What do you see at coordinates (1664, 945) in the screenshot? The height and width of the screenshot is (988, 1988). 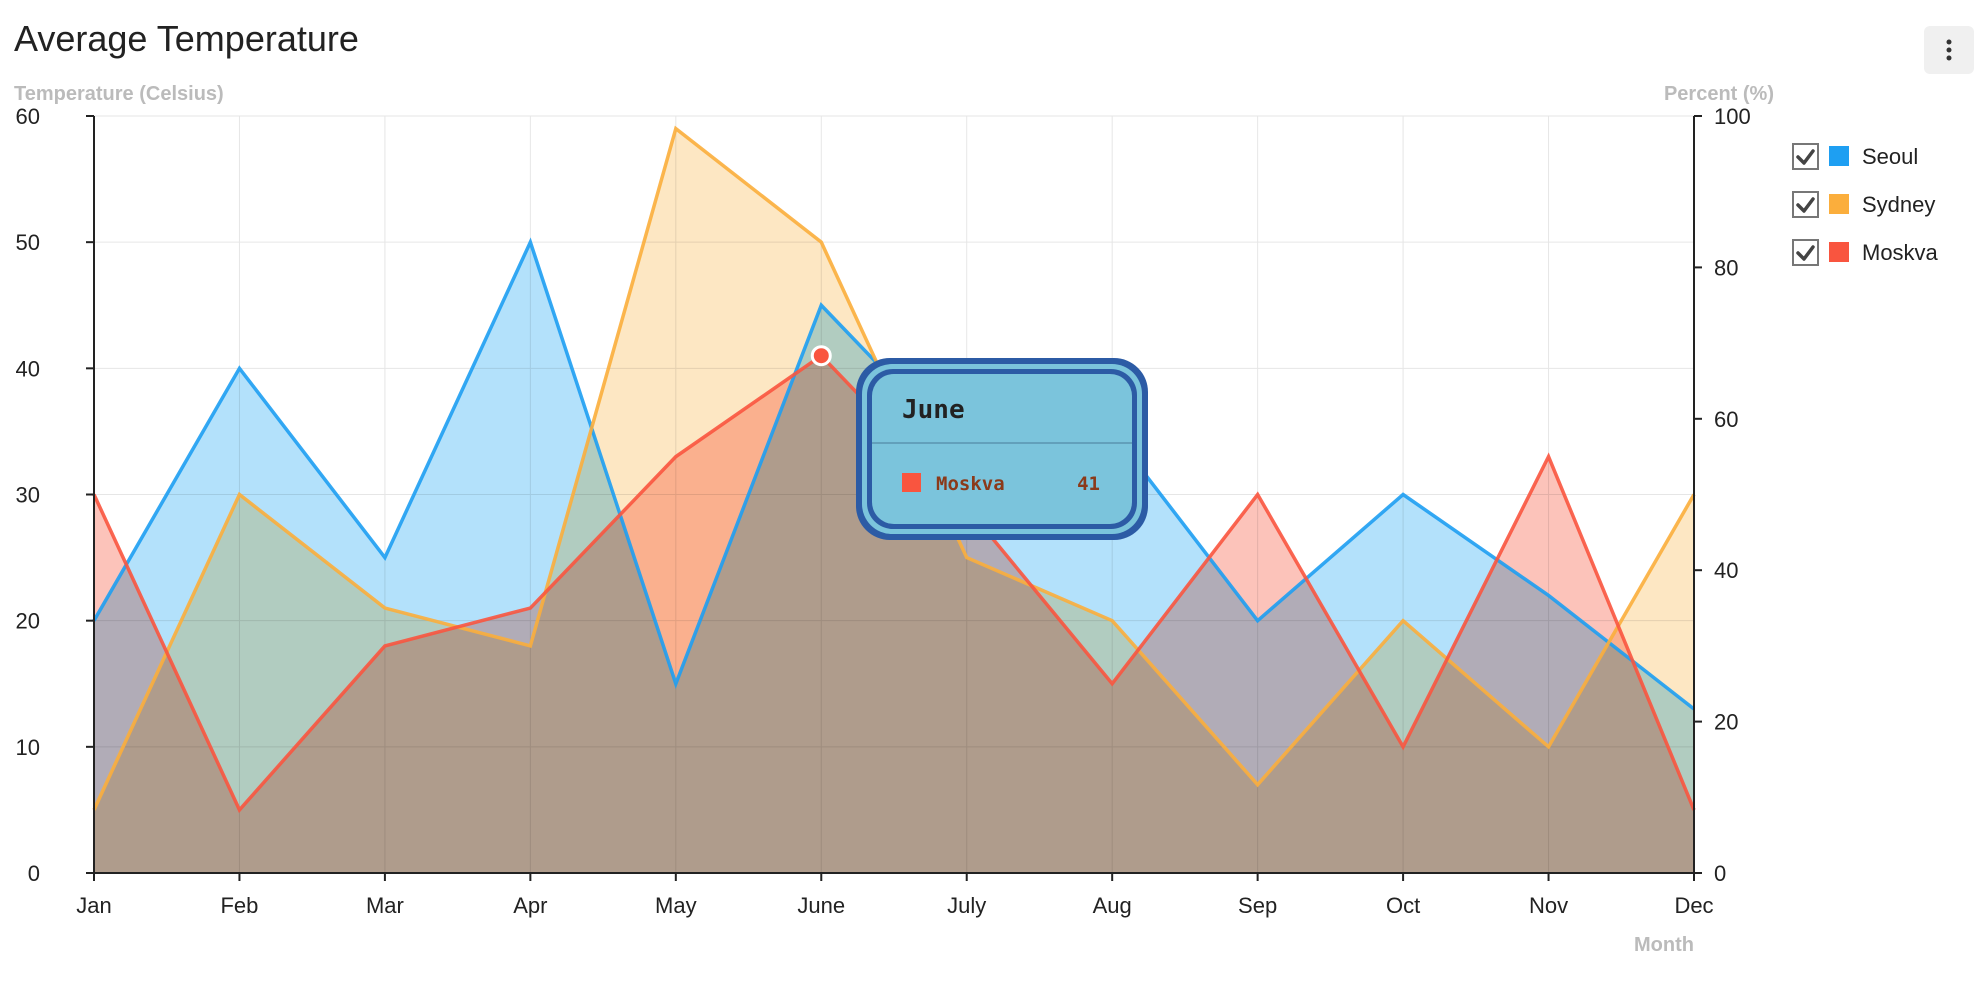 I see `x-axis-title: Month` at bounding box center [1664, 945].